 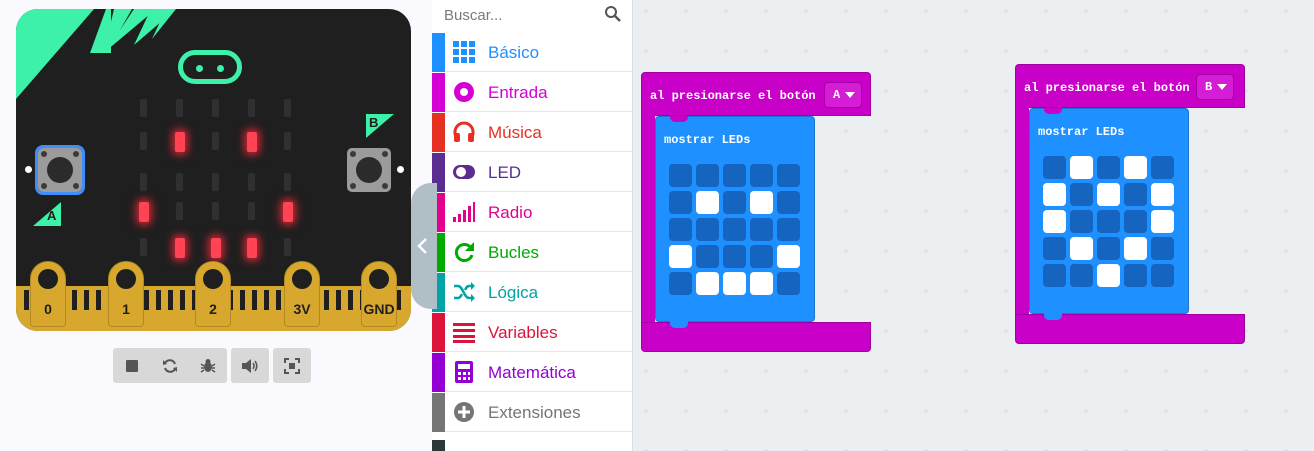 I want to click on button-b, so click(x=369, y=170).